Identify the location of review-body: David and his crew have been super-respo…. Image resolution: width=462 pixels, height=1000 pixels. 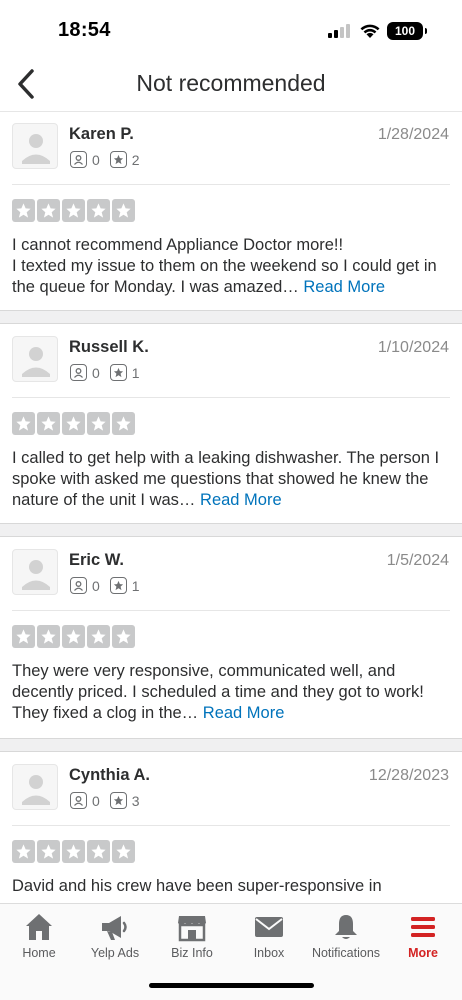
(197, 886).